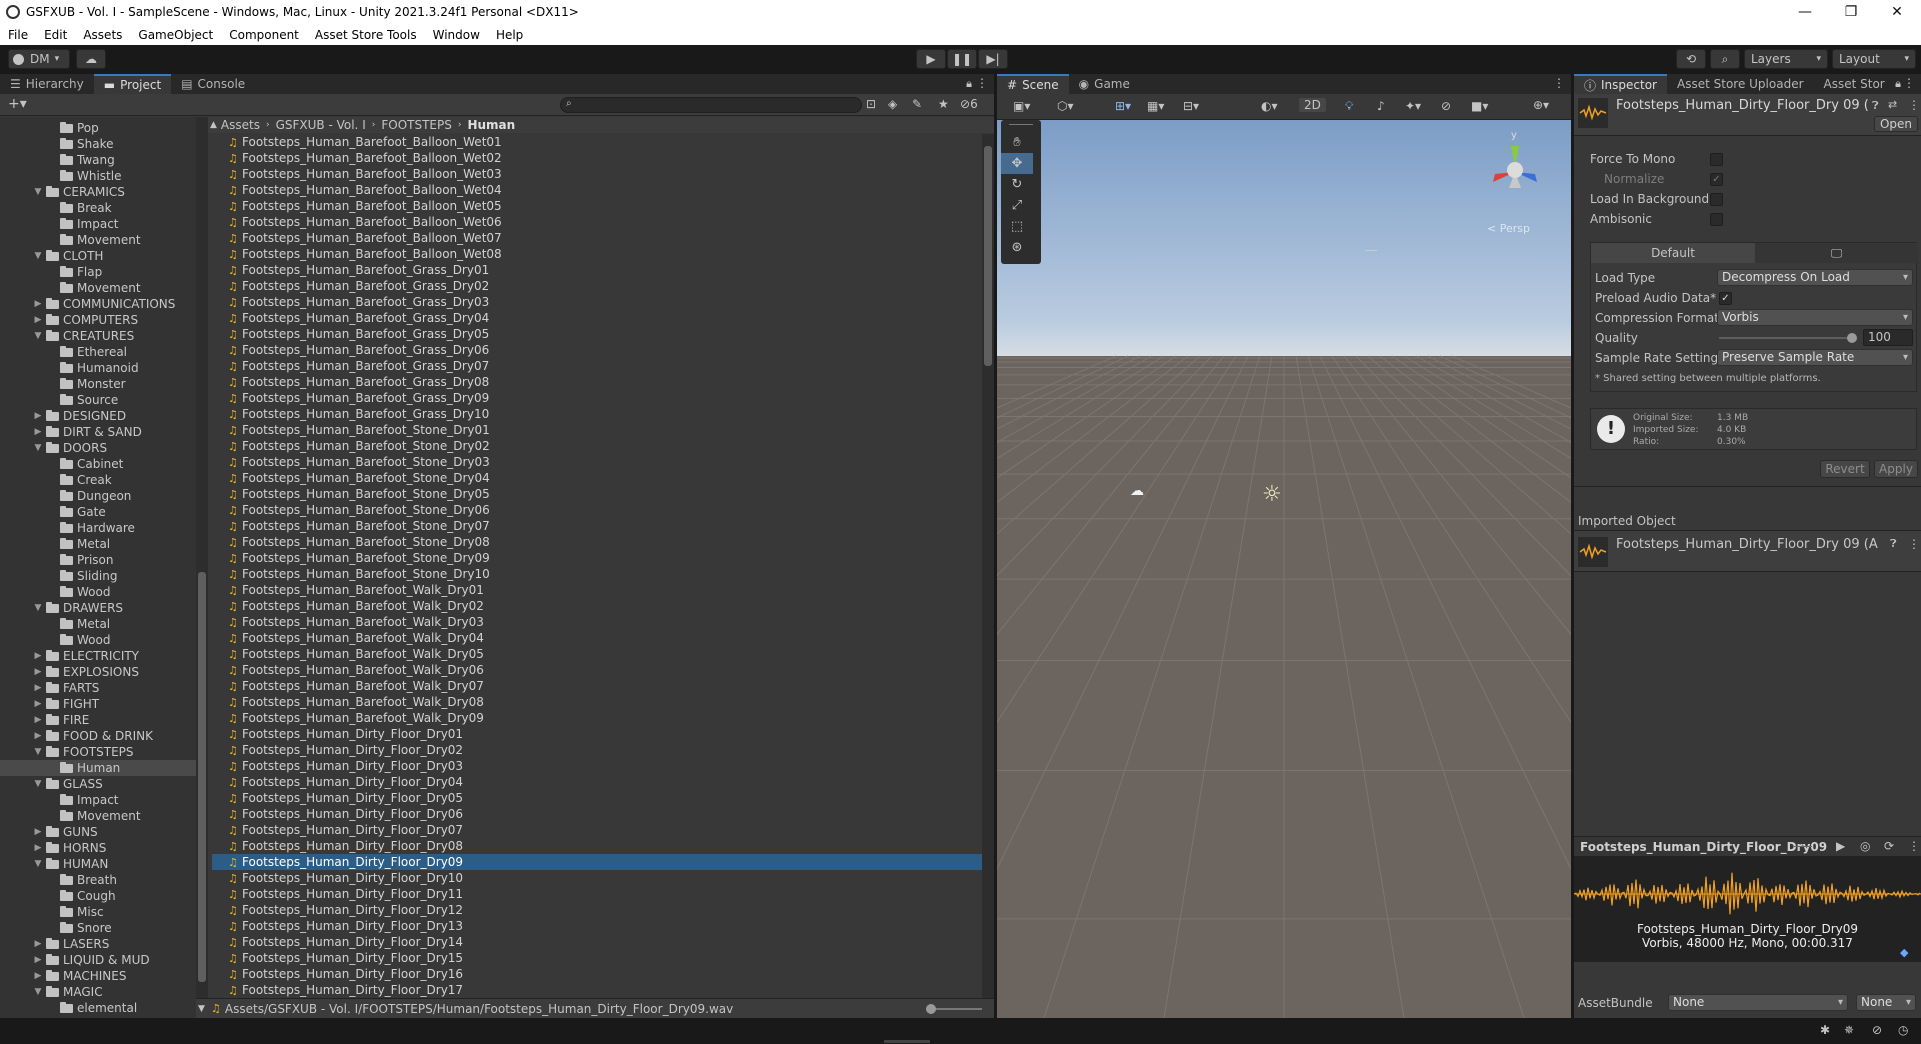 This screenshot has width=1921, height=1044. What do you see at coordinates (98, 672) in the screenshot?
I see `tree-item: ▶ EXPLOSIONS` at bounding box center [98, 672].